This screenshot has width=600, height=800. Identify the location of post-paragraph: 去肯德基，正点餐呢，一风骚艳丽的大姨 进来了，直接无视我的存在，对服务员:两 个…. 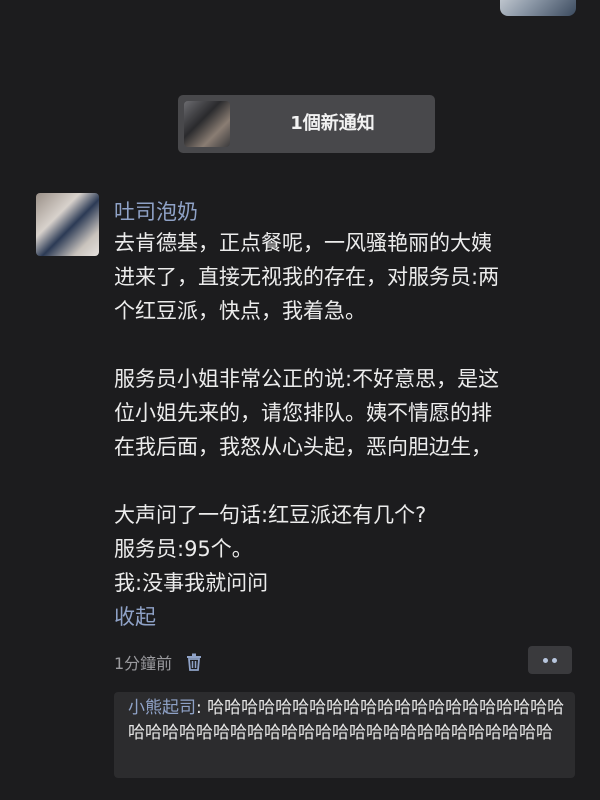
(307, 277).